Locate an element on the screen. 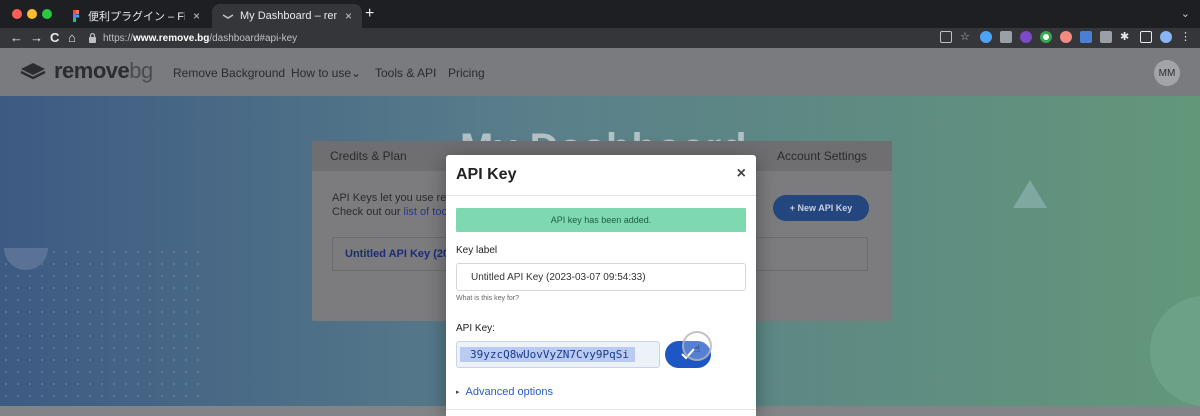 The image size is (1200, 416). key-label-input: Untitled API Key (2023-03-07 09:54:33) is located at coordinates (601, 277).